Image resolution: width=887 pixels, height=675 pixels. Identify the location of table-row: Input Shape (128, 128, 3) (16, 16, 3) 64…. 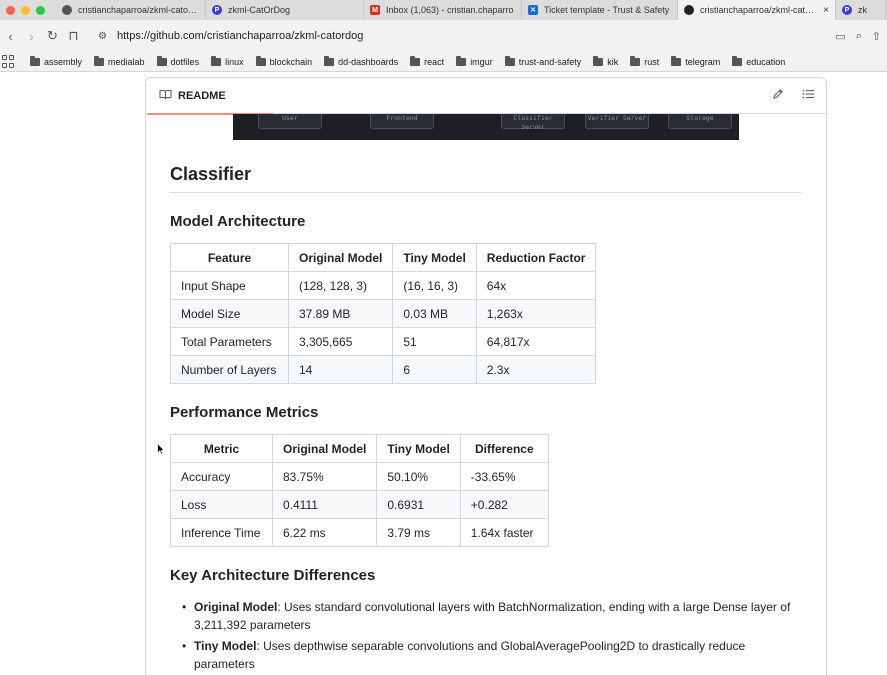
(383, 285).